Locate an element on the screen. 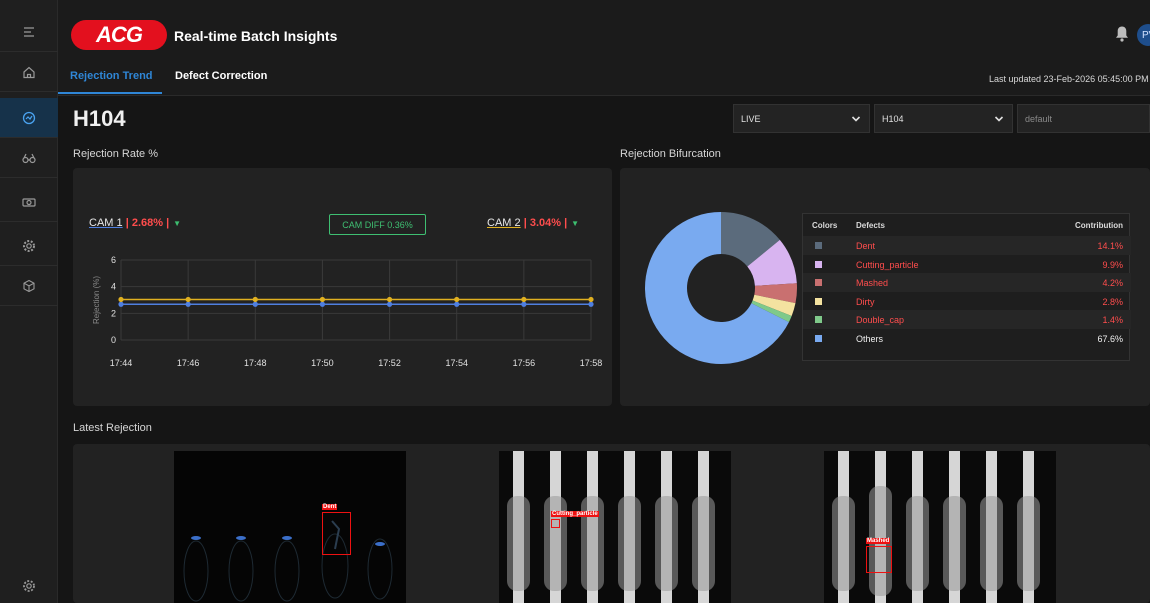  defect-contribution: 2.8% is located at coordinates (1112, 301).